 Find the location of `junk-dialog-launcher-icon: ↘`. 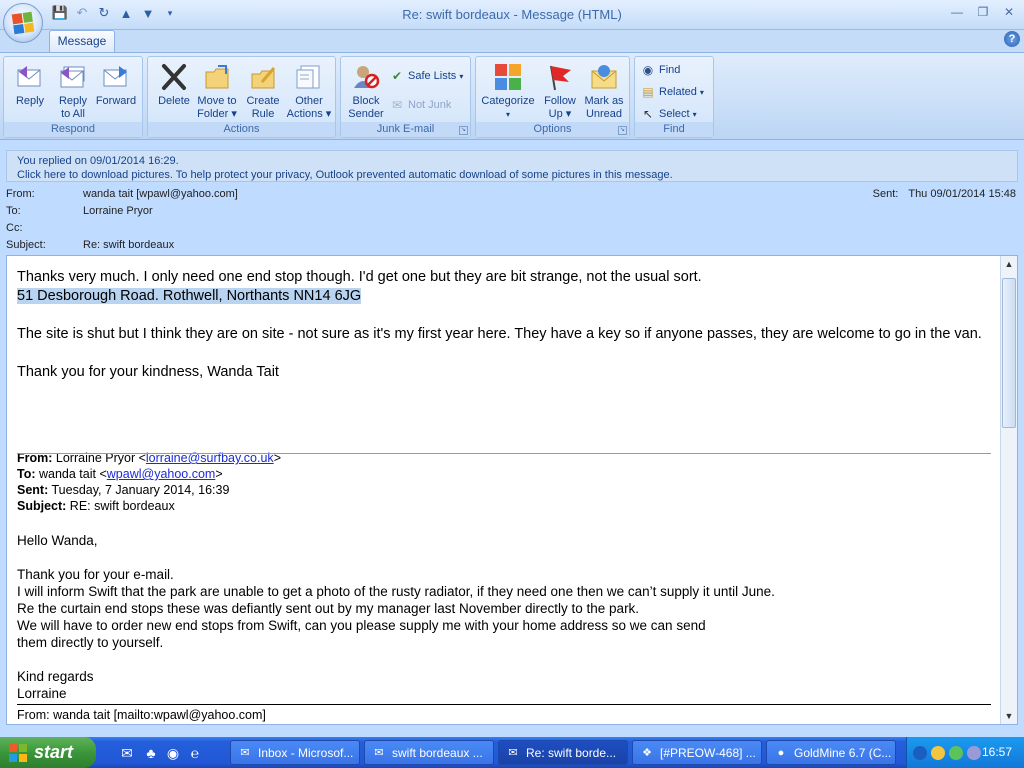

junk-dialog-launcher-icon: ↘ is located at coordinates (463, 130).